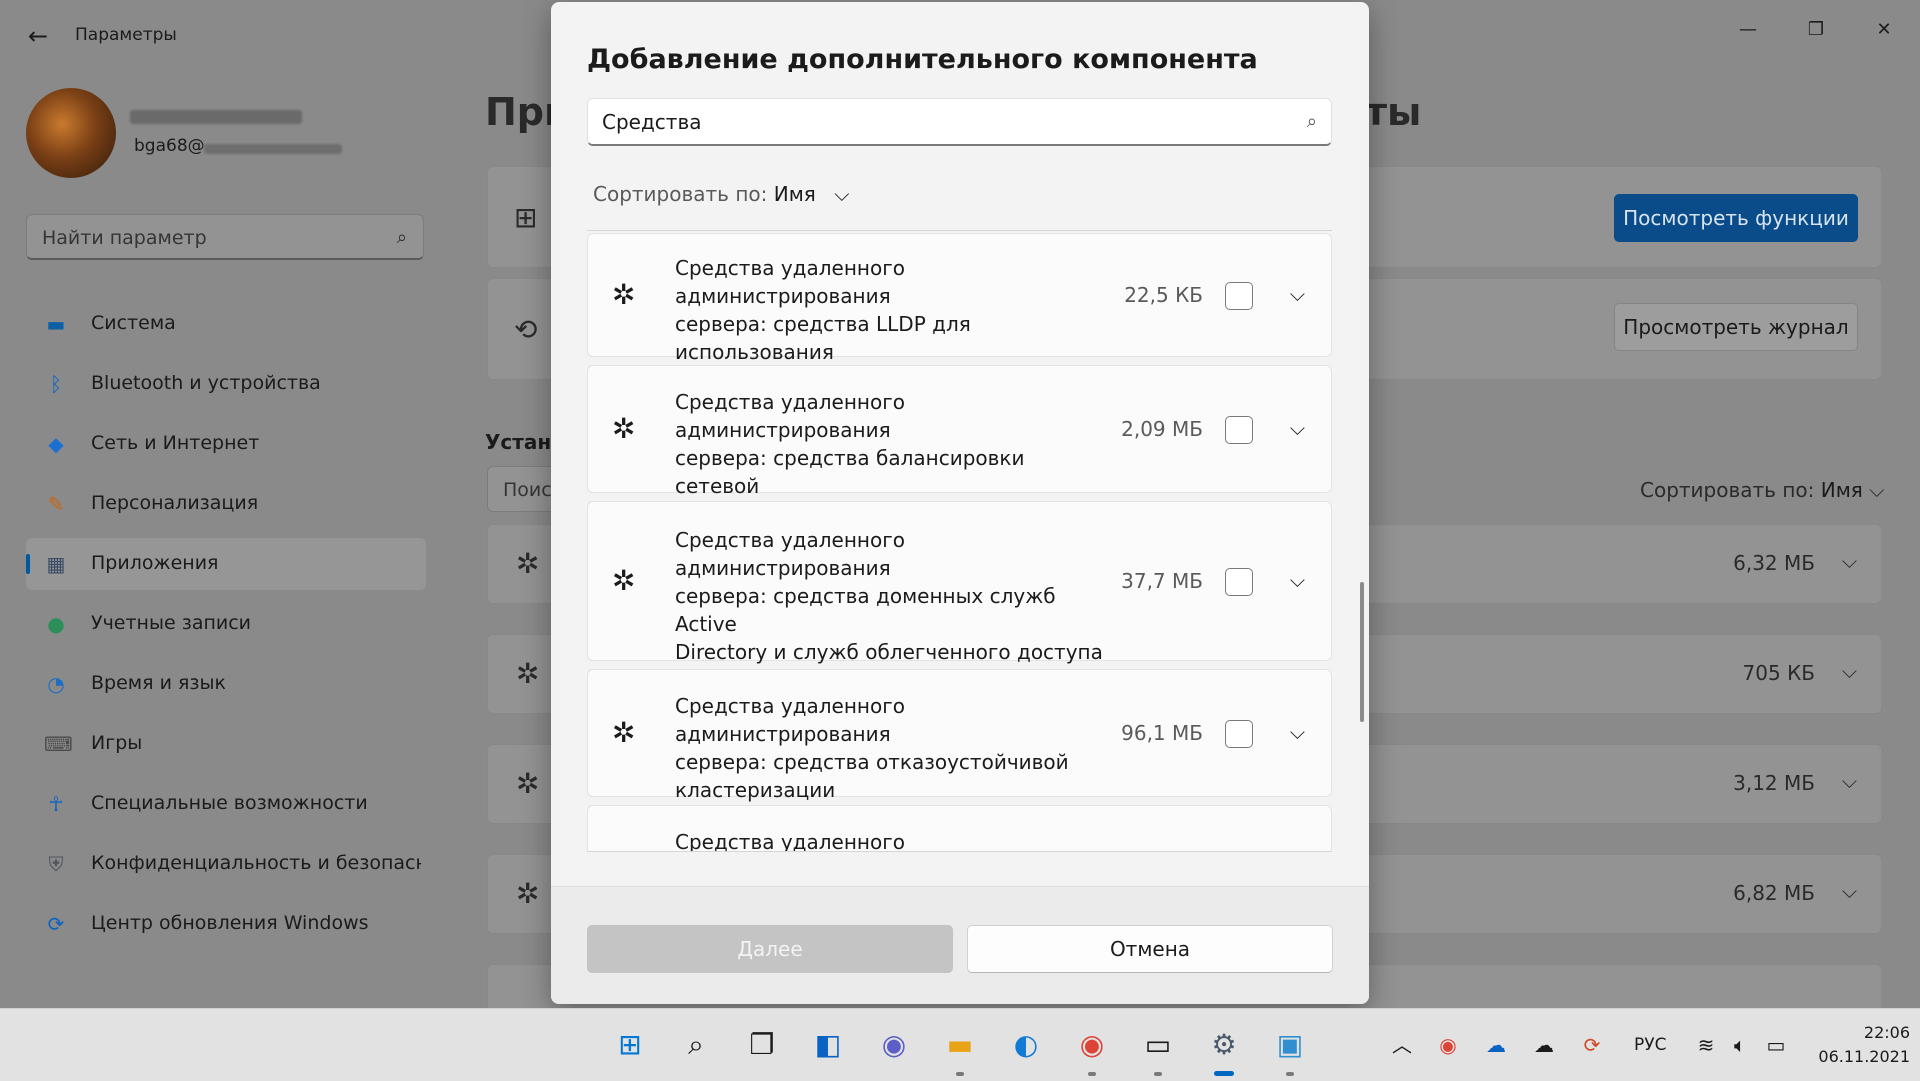  What do you see at coordinates (850, 472) in the screenshot?
I see `feature-name-line: сервера: средства балансировки сетевой` at bounding box center [850, 472].